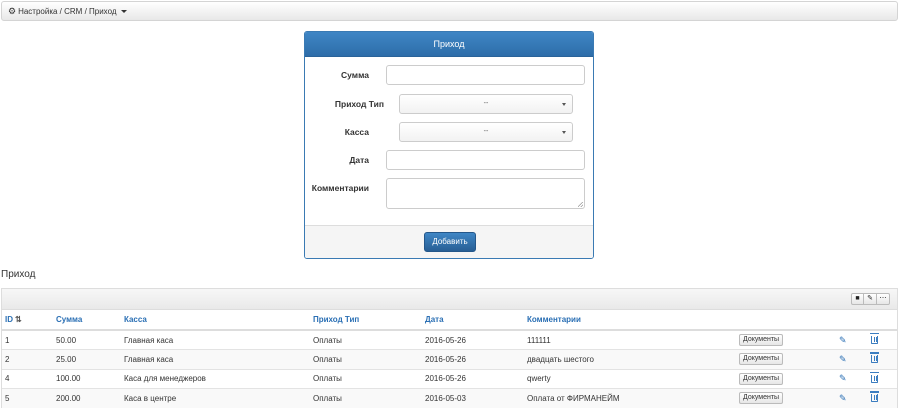 The height and width of the screenshot is (408, 900). I want to click on cell-amount: 25.00, so click(87, 359).